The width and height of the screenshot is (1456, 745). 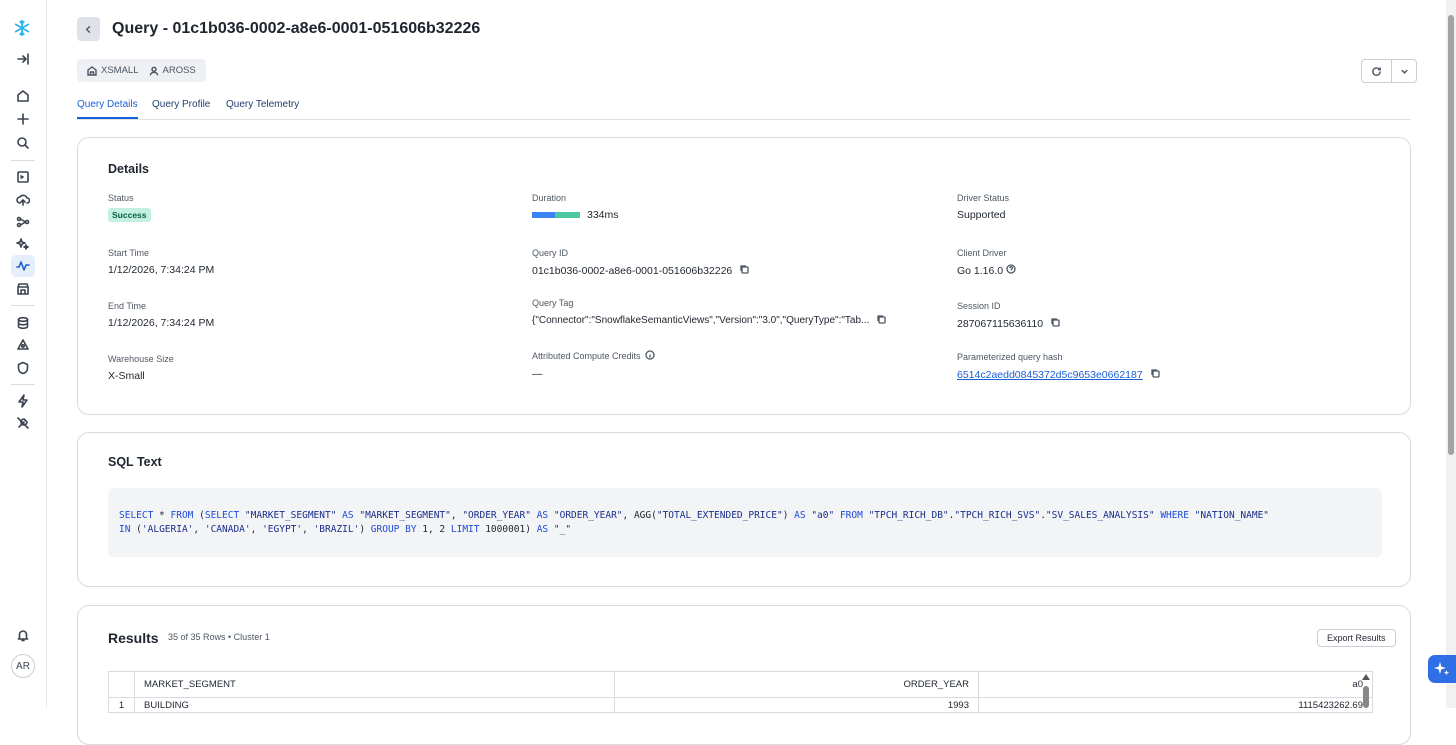 What do you see at coordinates (550, 253) in the screenshot?
I see `query-id-label: Query ID` at bounding box center [550, 253].